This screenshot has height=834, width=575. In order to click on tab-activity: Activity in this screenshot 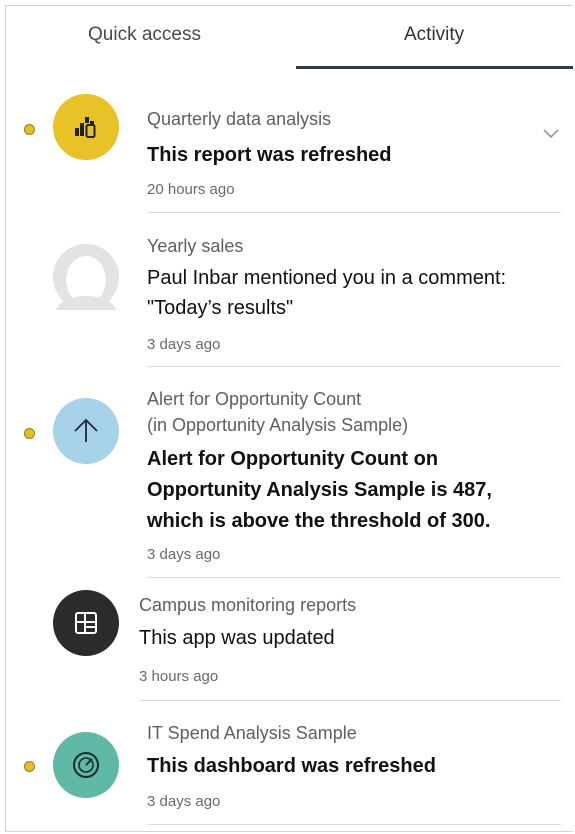, I will do `click(434, 35)`.